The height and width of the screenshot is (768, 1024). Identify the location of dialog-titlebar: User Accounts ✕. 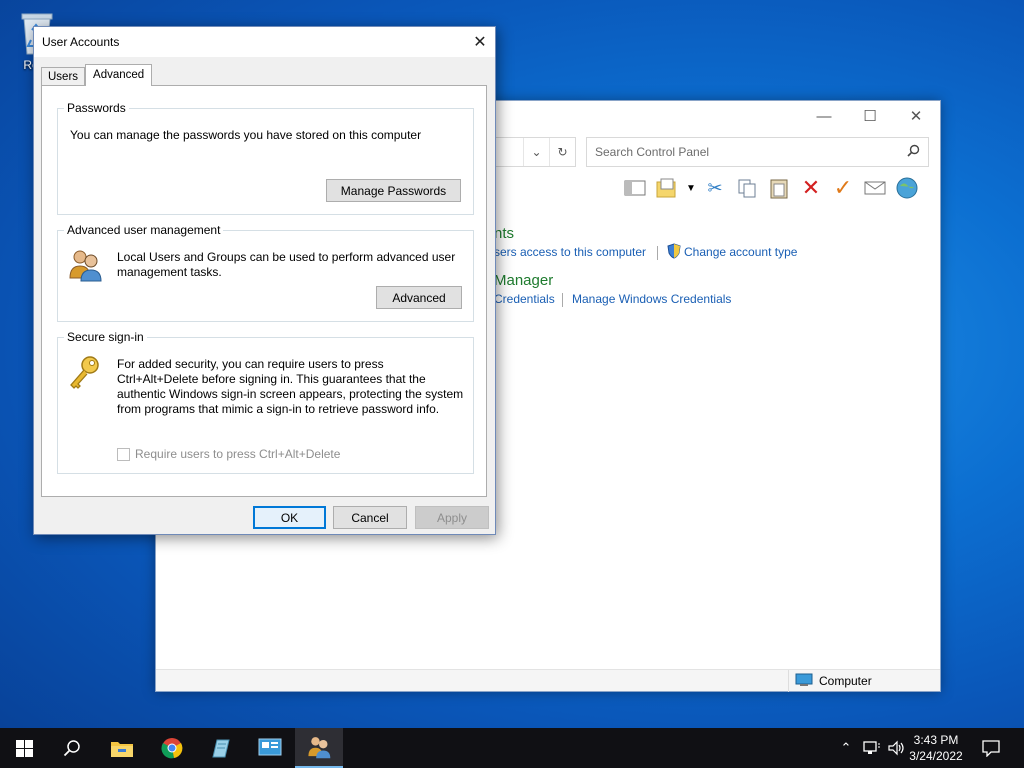
(264, 42).